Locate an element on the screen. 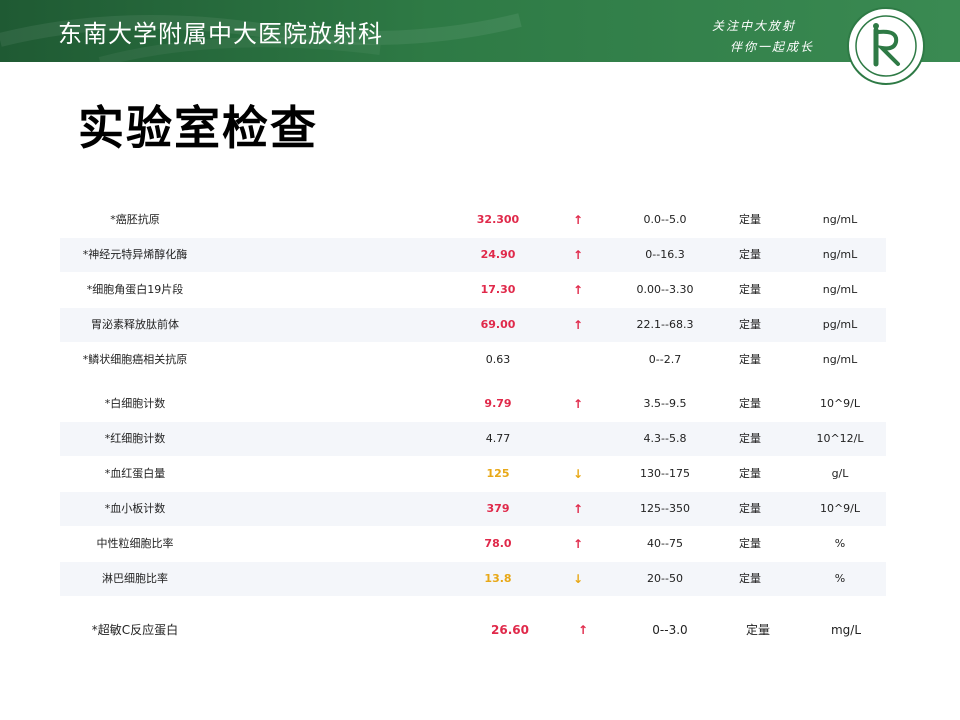 The height and width of the screenshot is (720, 960). lab-reference-range: 22.1--68.3 is located at coordinates (665, 324).